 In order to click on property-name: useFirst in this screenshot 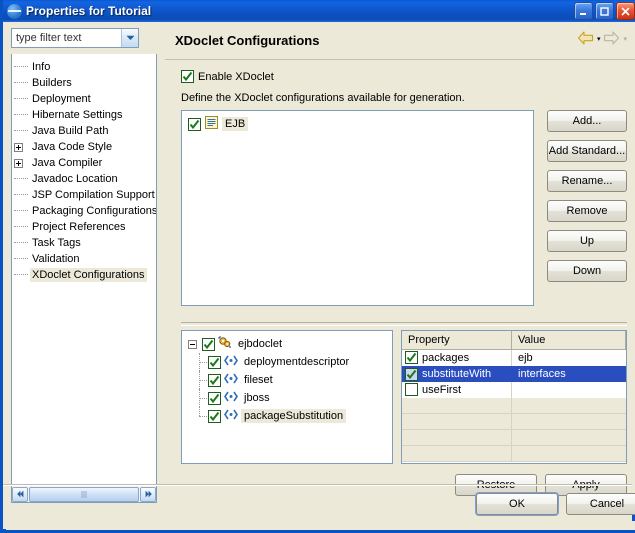, I will do `click(442, 389)`.